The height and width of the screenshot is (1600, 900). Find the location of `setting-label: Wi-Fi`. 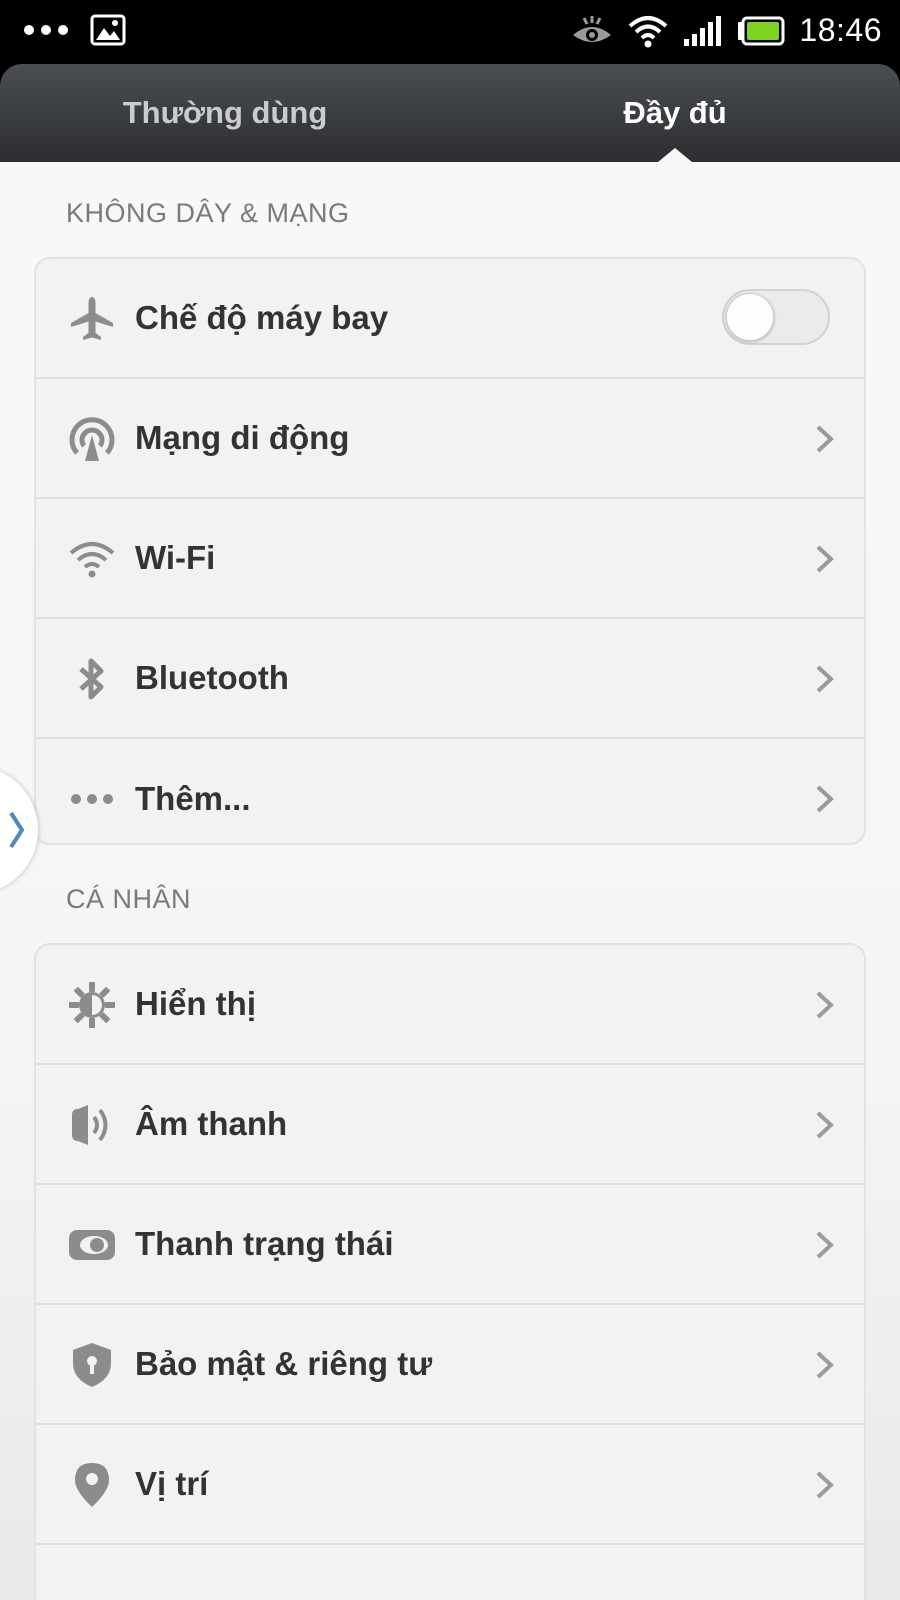

setting-label: Wi-Fi is located at coordinates (175, 557).